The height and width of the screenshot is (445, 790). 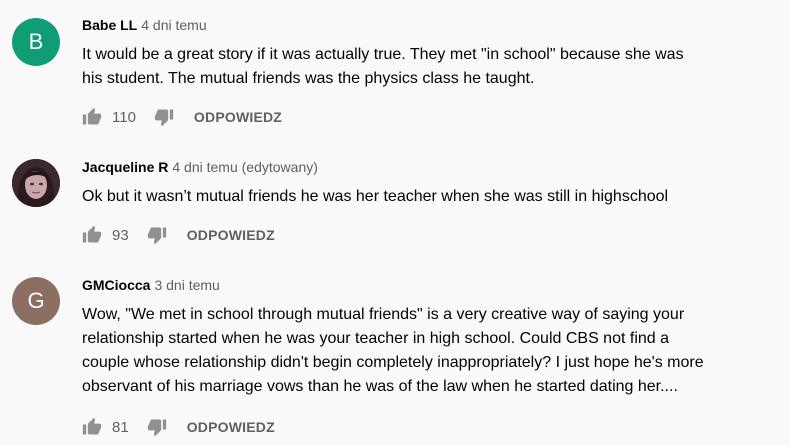 I want to click on author-name: GMCiocca, so click(x=116, y=285).